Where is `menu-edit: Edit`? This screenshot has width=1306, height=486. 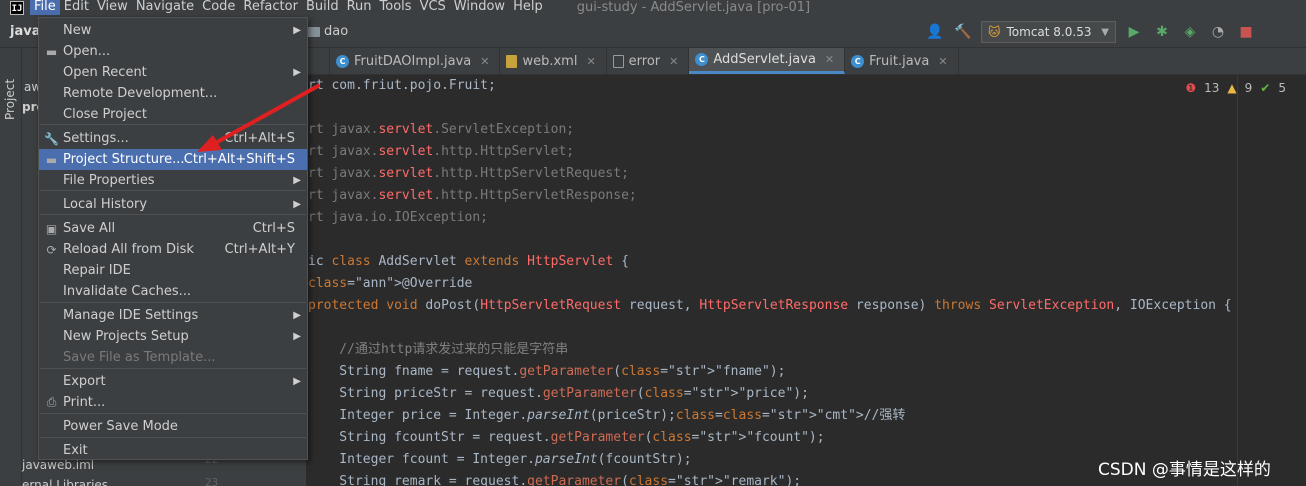 menu-edit: Edit is located at coordinates (76, 7).